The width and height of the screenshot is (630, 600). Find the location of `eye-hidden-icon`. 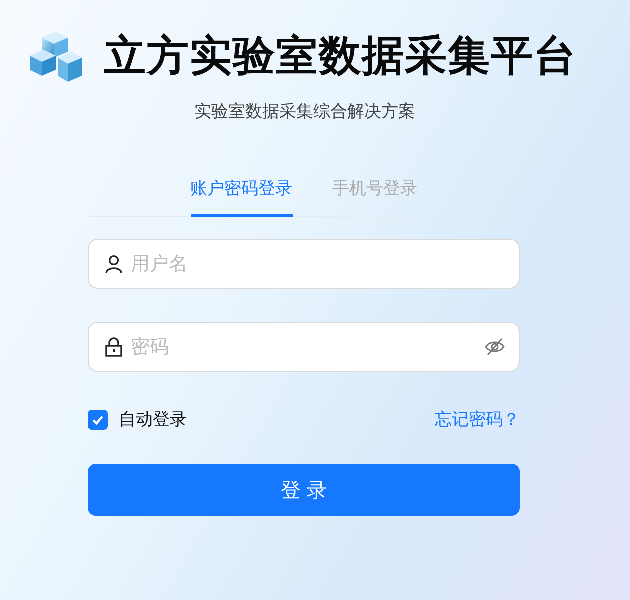

eye-hidden-icon is located at coordinates (495, 347).